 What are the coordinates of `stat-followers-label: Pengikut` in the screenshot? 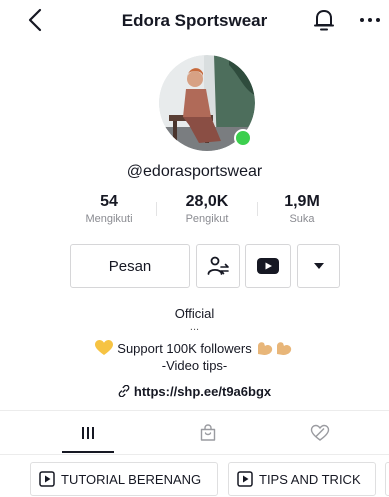 It's located at (207, 219).